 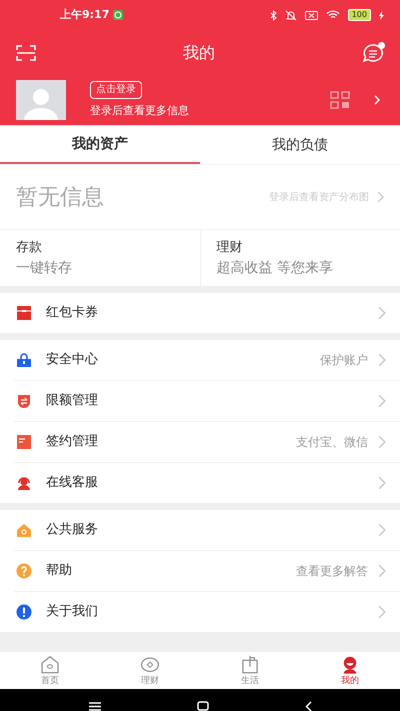 What do you see at coordinates (44, 268) in the screenshot?
I see `shortcut-subtitle: 一键转存` at bounding box center [44, 268].